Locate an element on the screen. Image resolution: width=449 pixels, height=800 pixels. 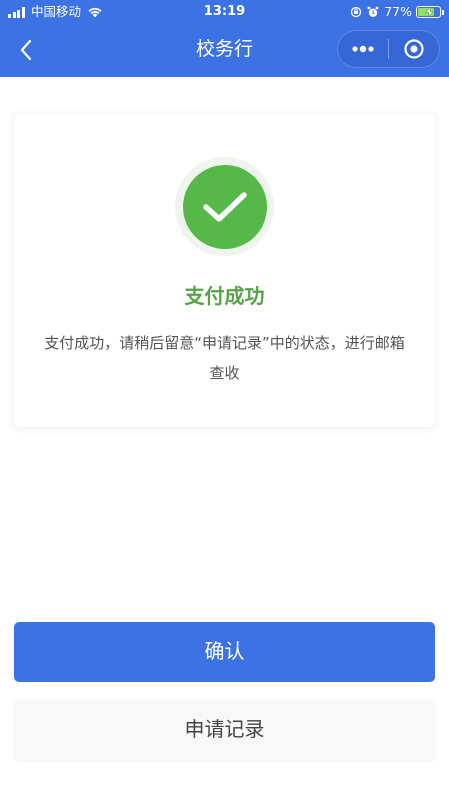
orientation-lock-icon is located at coordinates (356, 12).